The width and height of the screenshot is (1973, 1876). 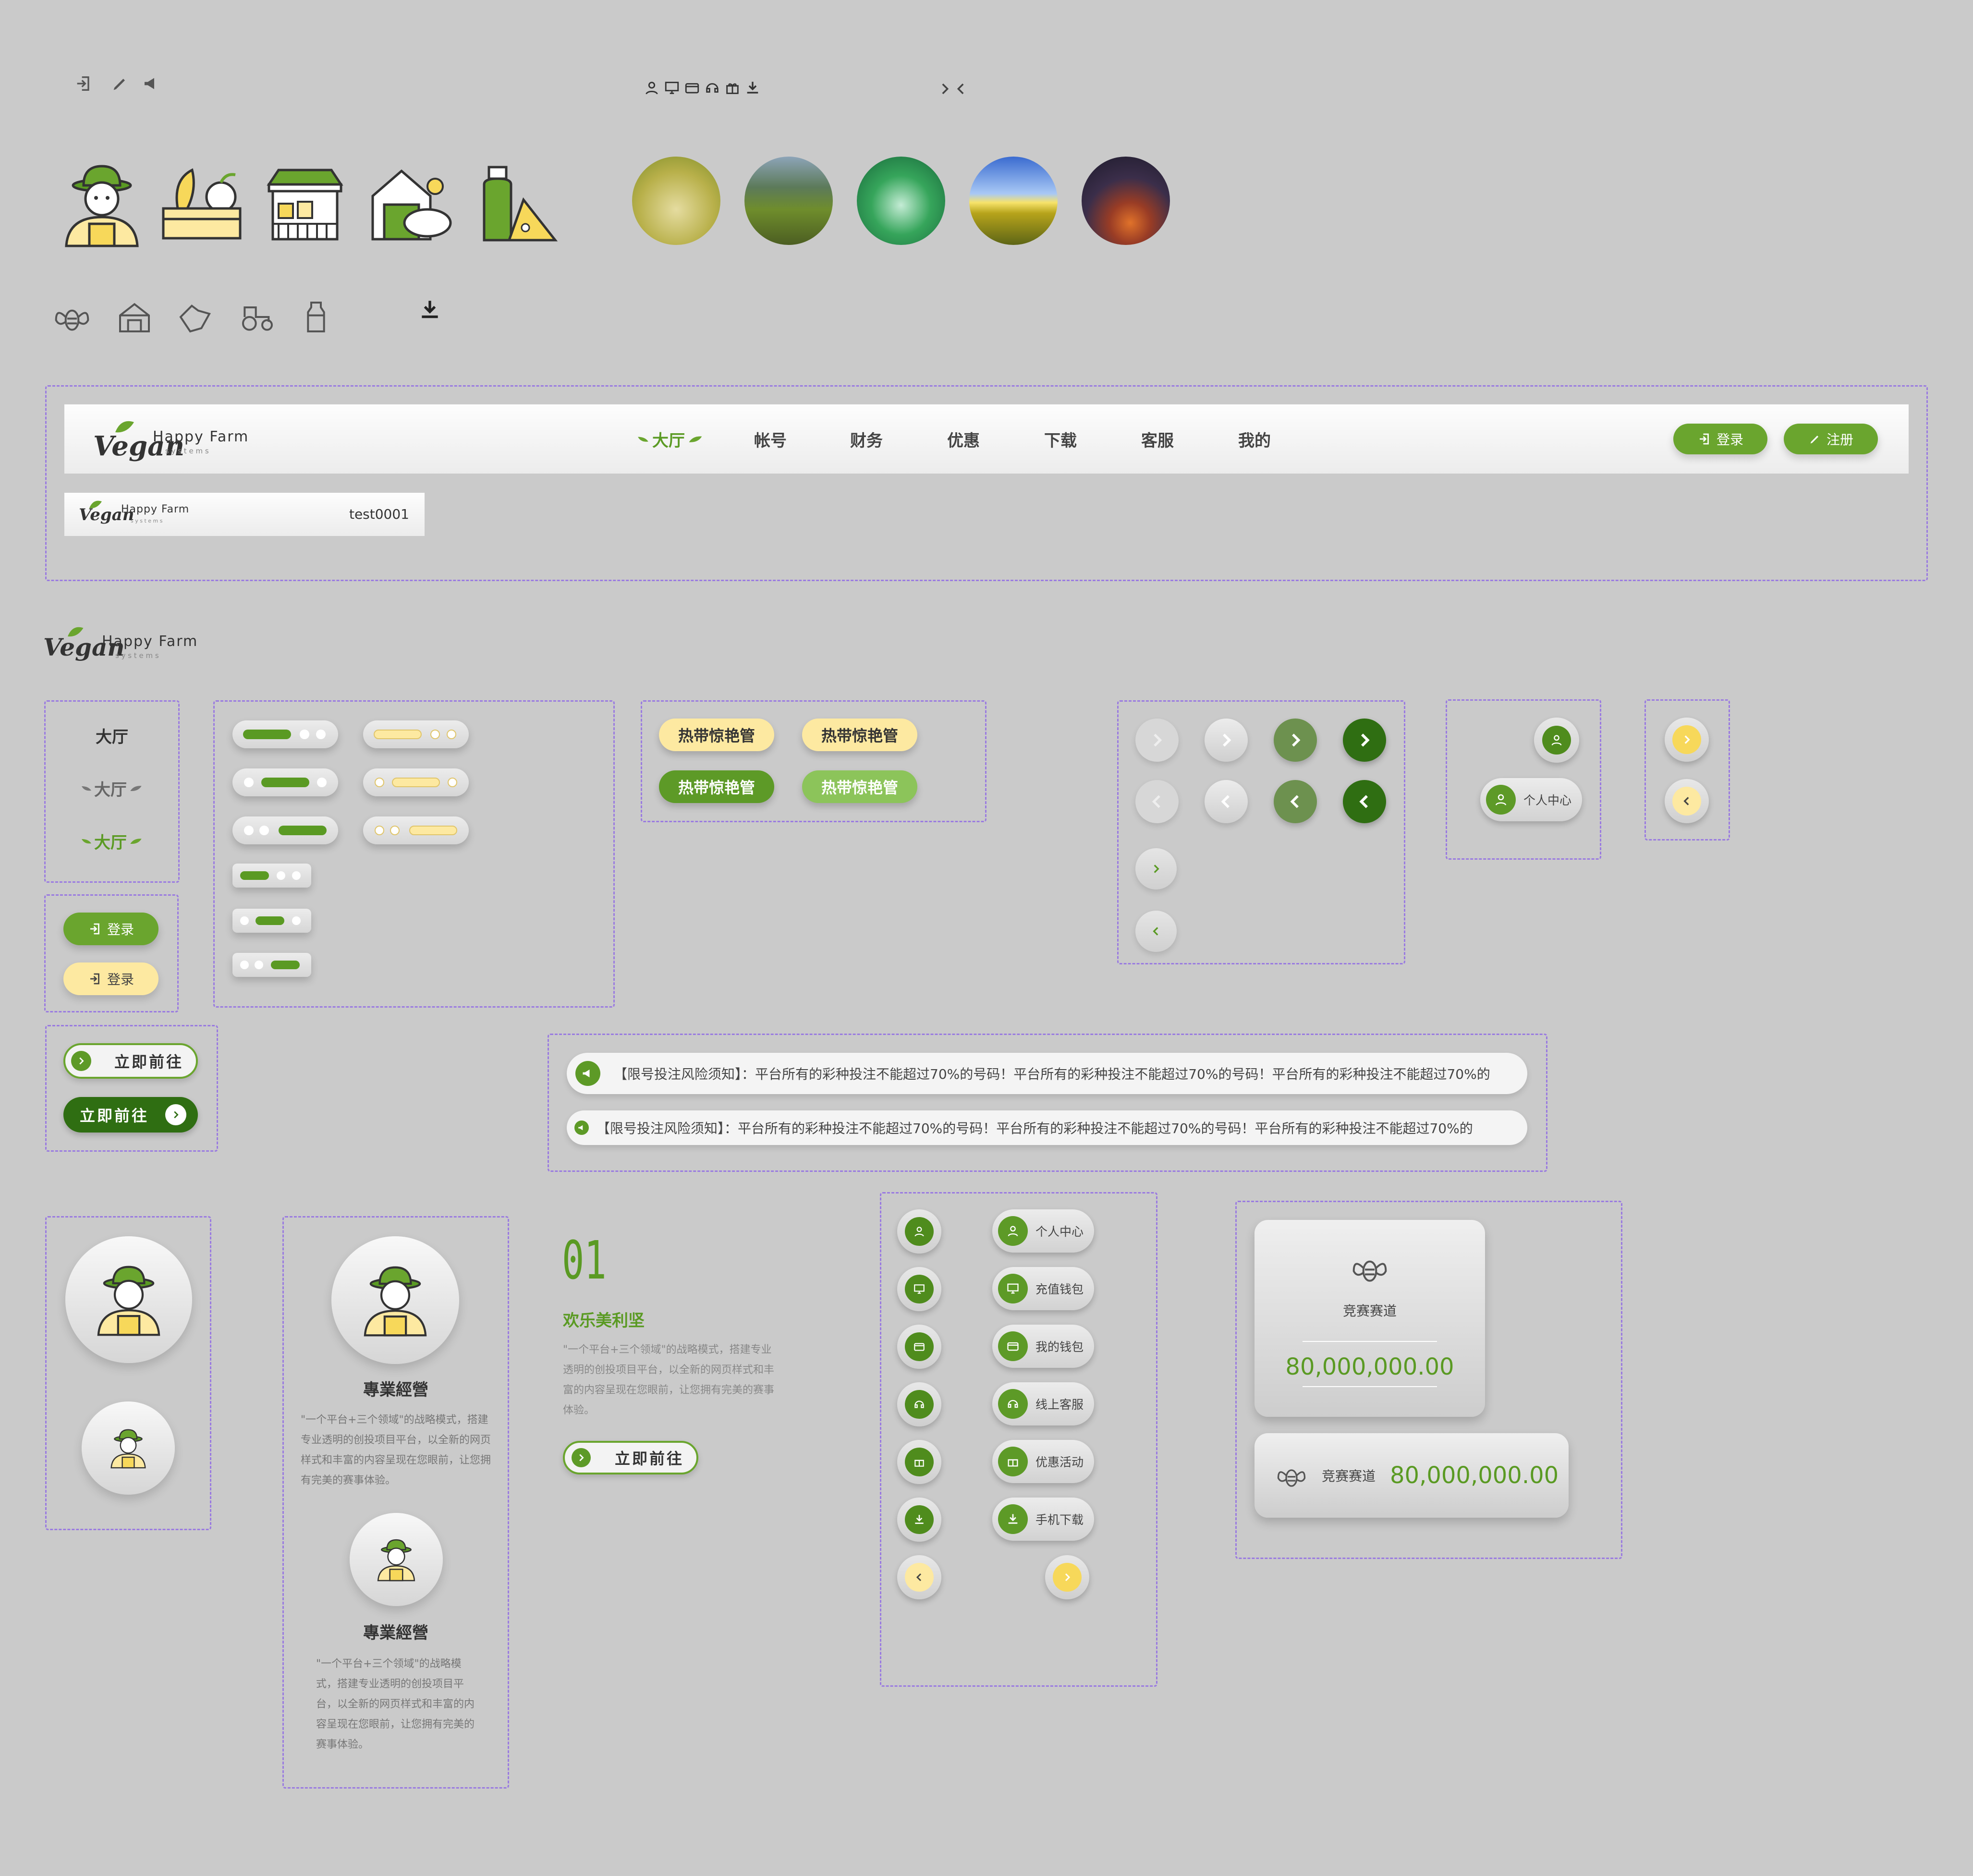 I want to click on tag-yellow-hover: 热带惊艳管, so click(x=859, y=735).